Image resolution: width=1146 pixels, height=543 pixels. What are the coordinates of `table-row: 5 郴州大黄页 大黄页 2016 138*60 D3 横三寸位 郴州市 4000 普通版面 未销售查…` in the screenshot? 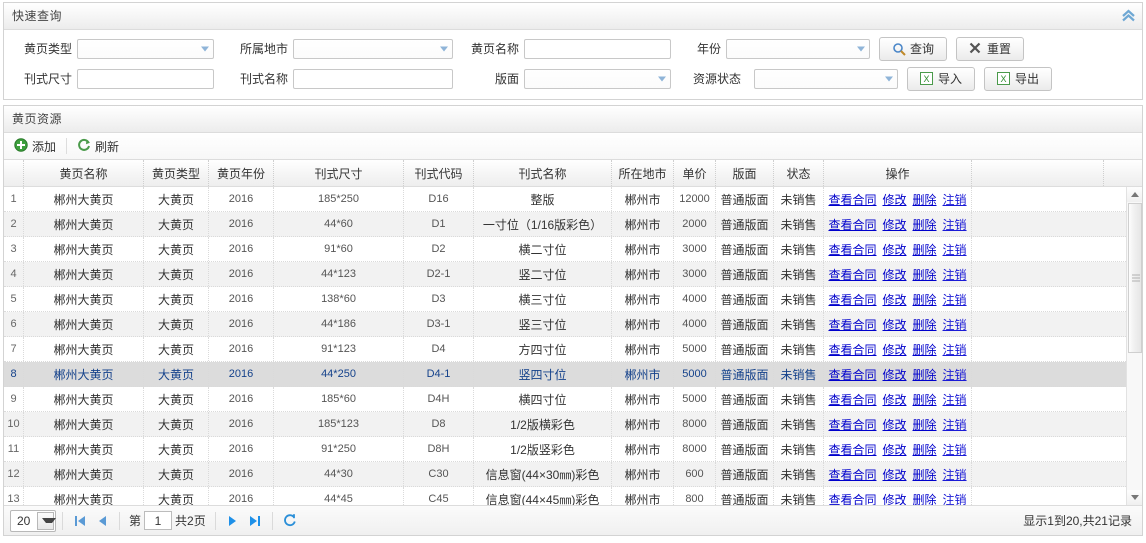 It's located at (573, 299).